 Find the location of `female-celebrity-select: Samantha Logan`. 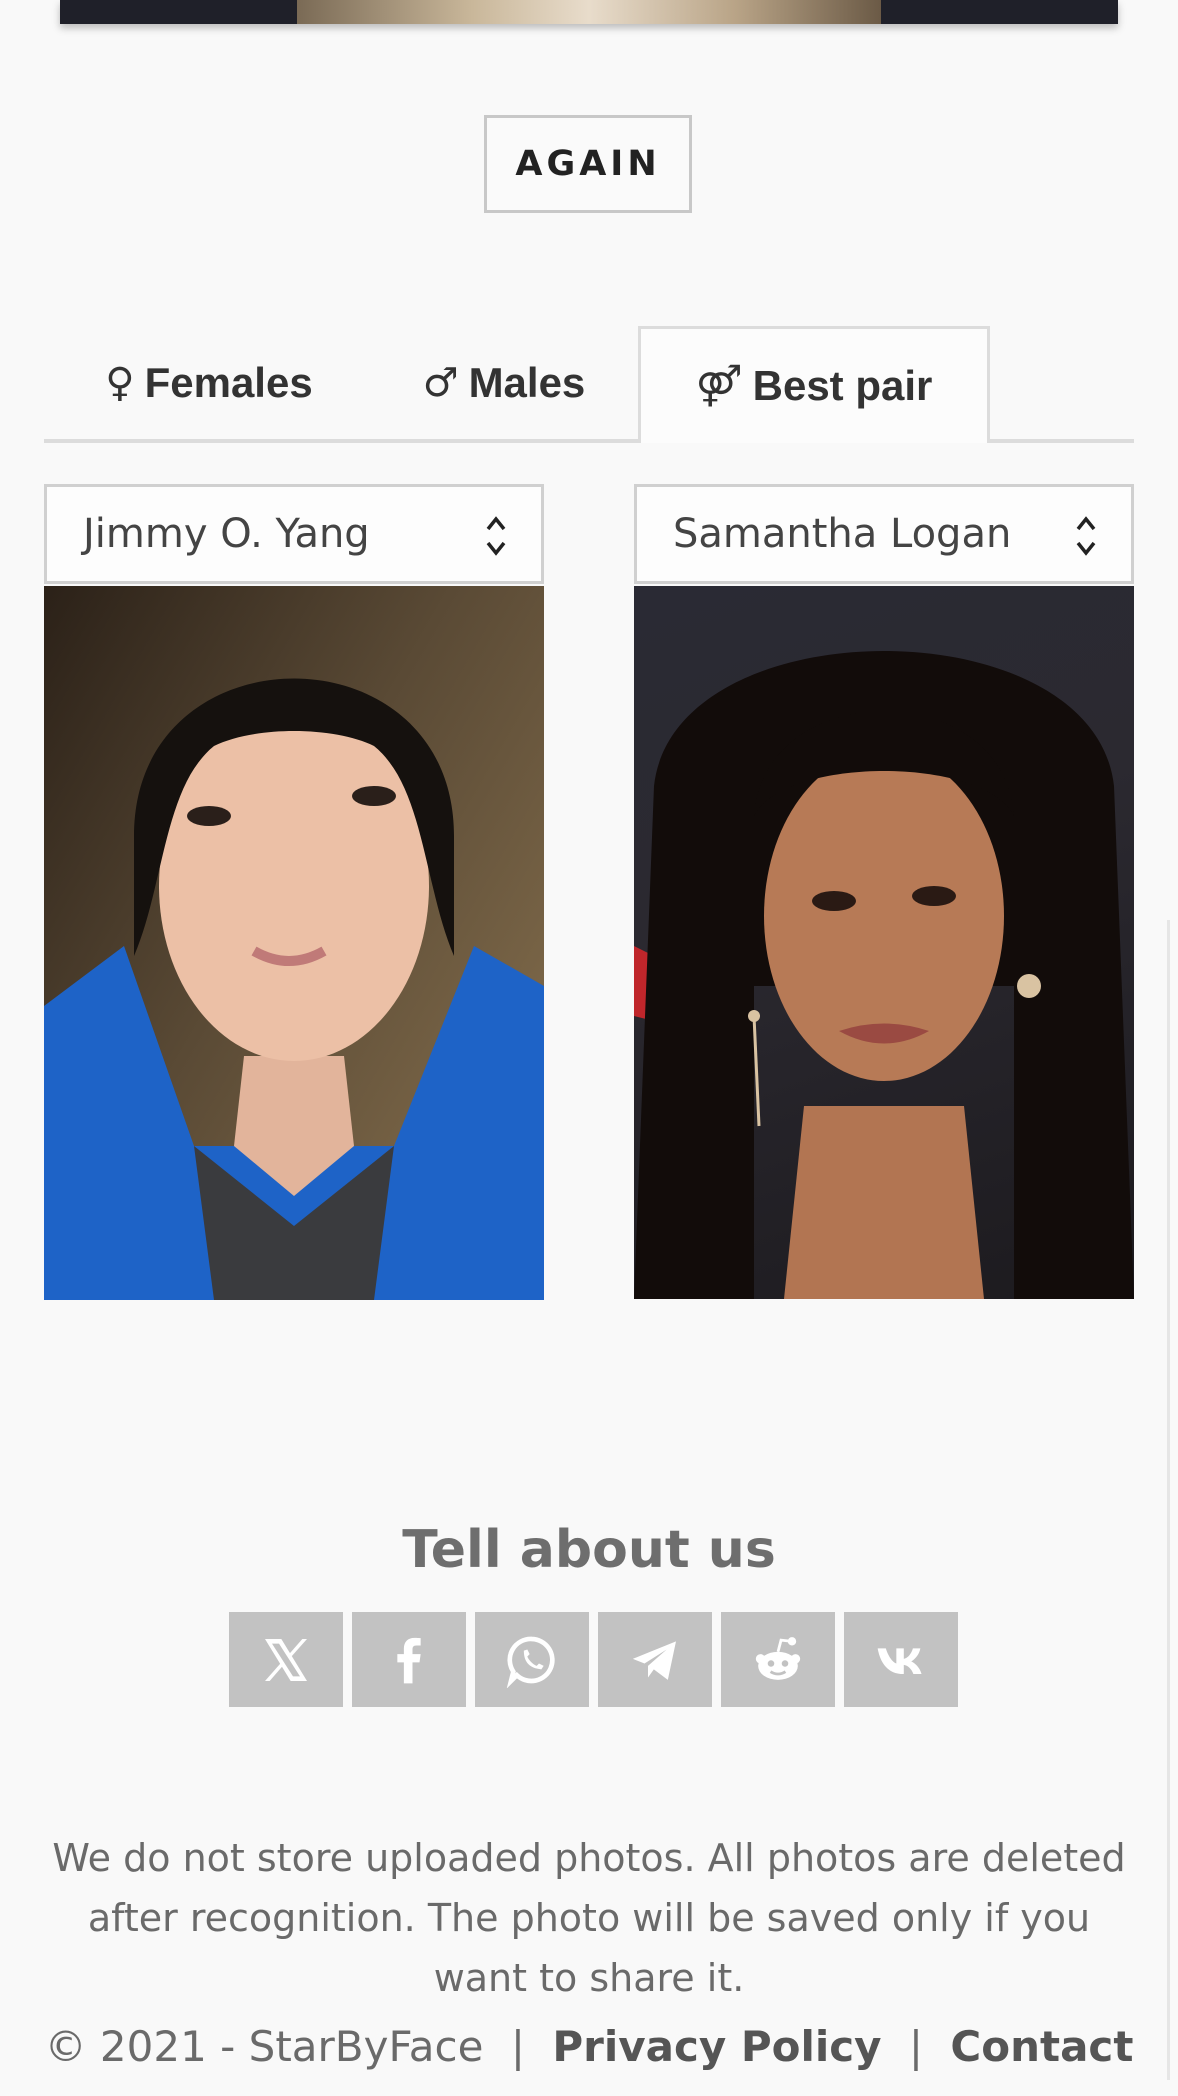

female-celebrity-select: Samantha Logan is located at coordinates (884, 534).